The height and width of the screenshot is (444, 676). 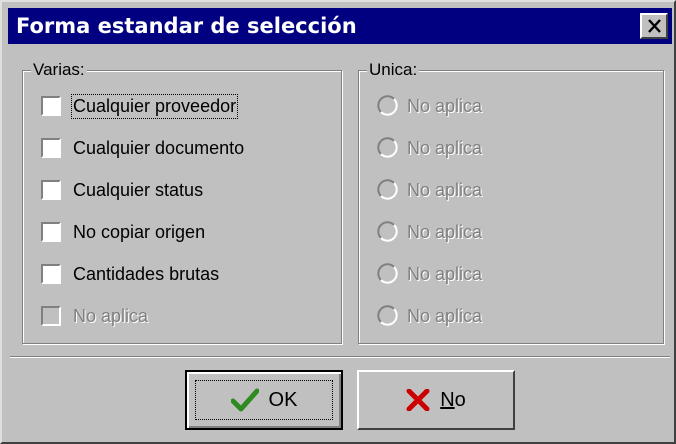 I want to click on radio-no-aplica-6: No aplica, so click(x=429, y=316).